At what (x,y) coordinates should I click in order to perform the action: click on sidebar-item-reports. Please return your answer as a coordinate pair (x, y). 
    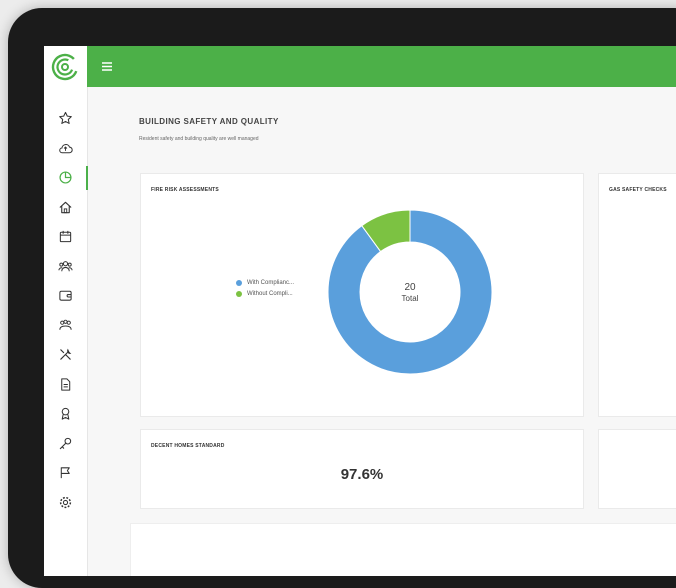
    Looking at the image, I should click on (66, 178).